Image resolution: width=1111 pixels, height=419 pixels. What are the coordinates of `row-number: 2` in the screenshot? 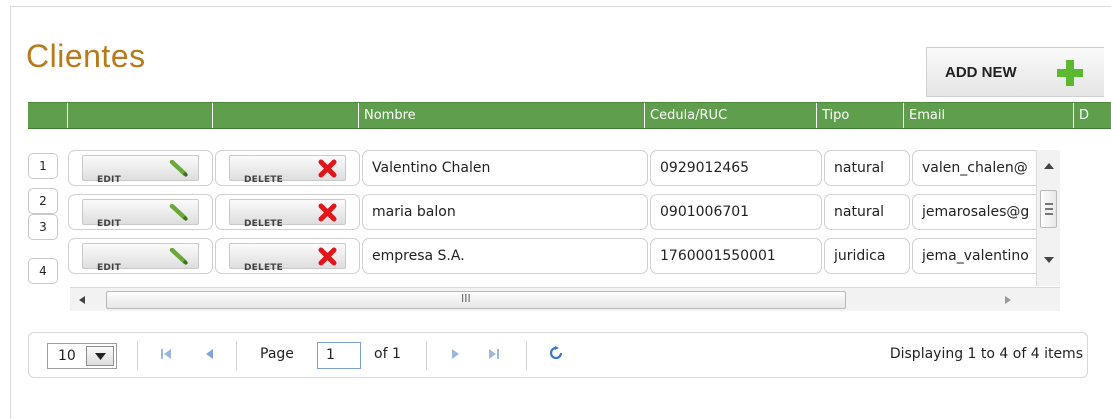 It's located at (43, 201).